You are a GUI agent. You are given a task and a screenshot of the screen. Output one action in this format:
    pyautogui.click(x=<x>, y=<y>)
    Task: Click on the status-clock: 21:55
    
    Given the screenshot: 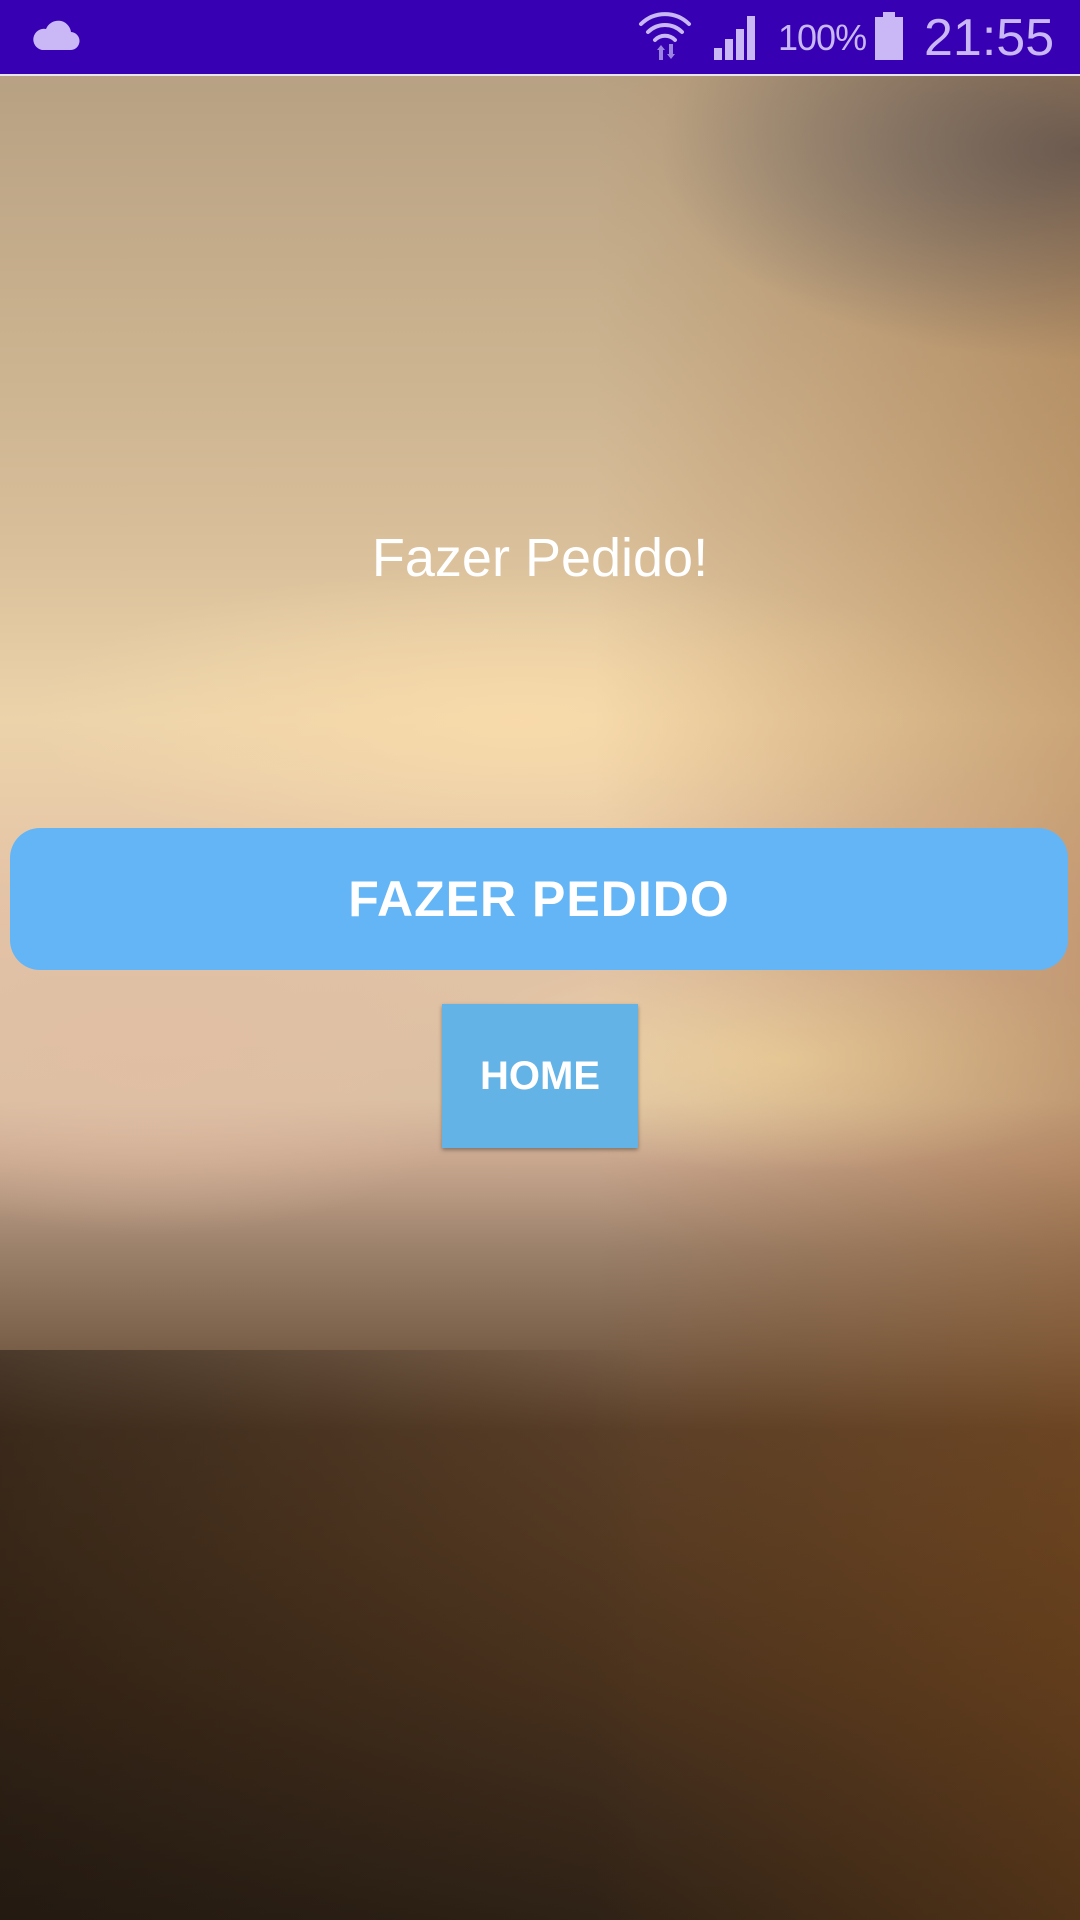 What is the action you would take?
    pyautogui.click(x=989, y=38)
    